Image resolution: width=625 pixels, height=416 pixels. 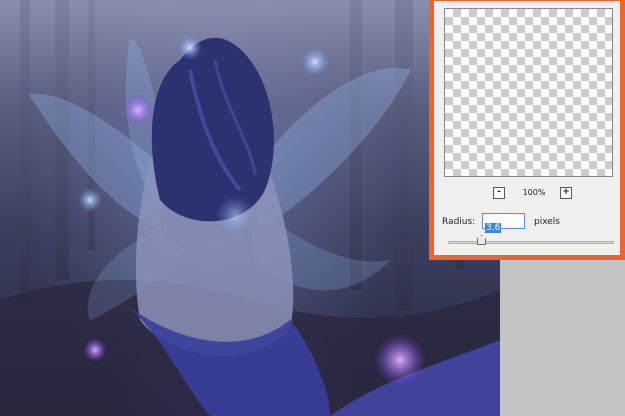 I want to click on radius-unit-label: pixels, so click(x=547, y=222).